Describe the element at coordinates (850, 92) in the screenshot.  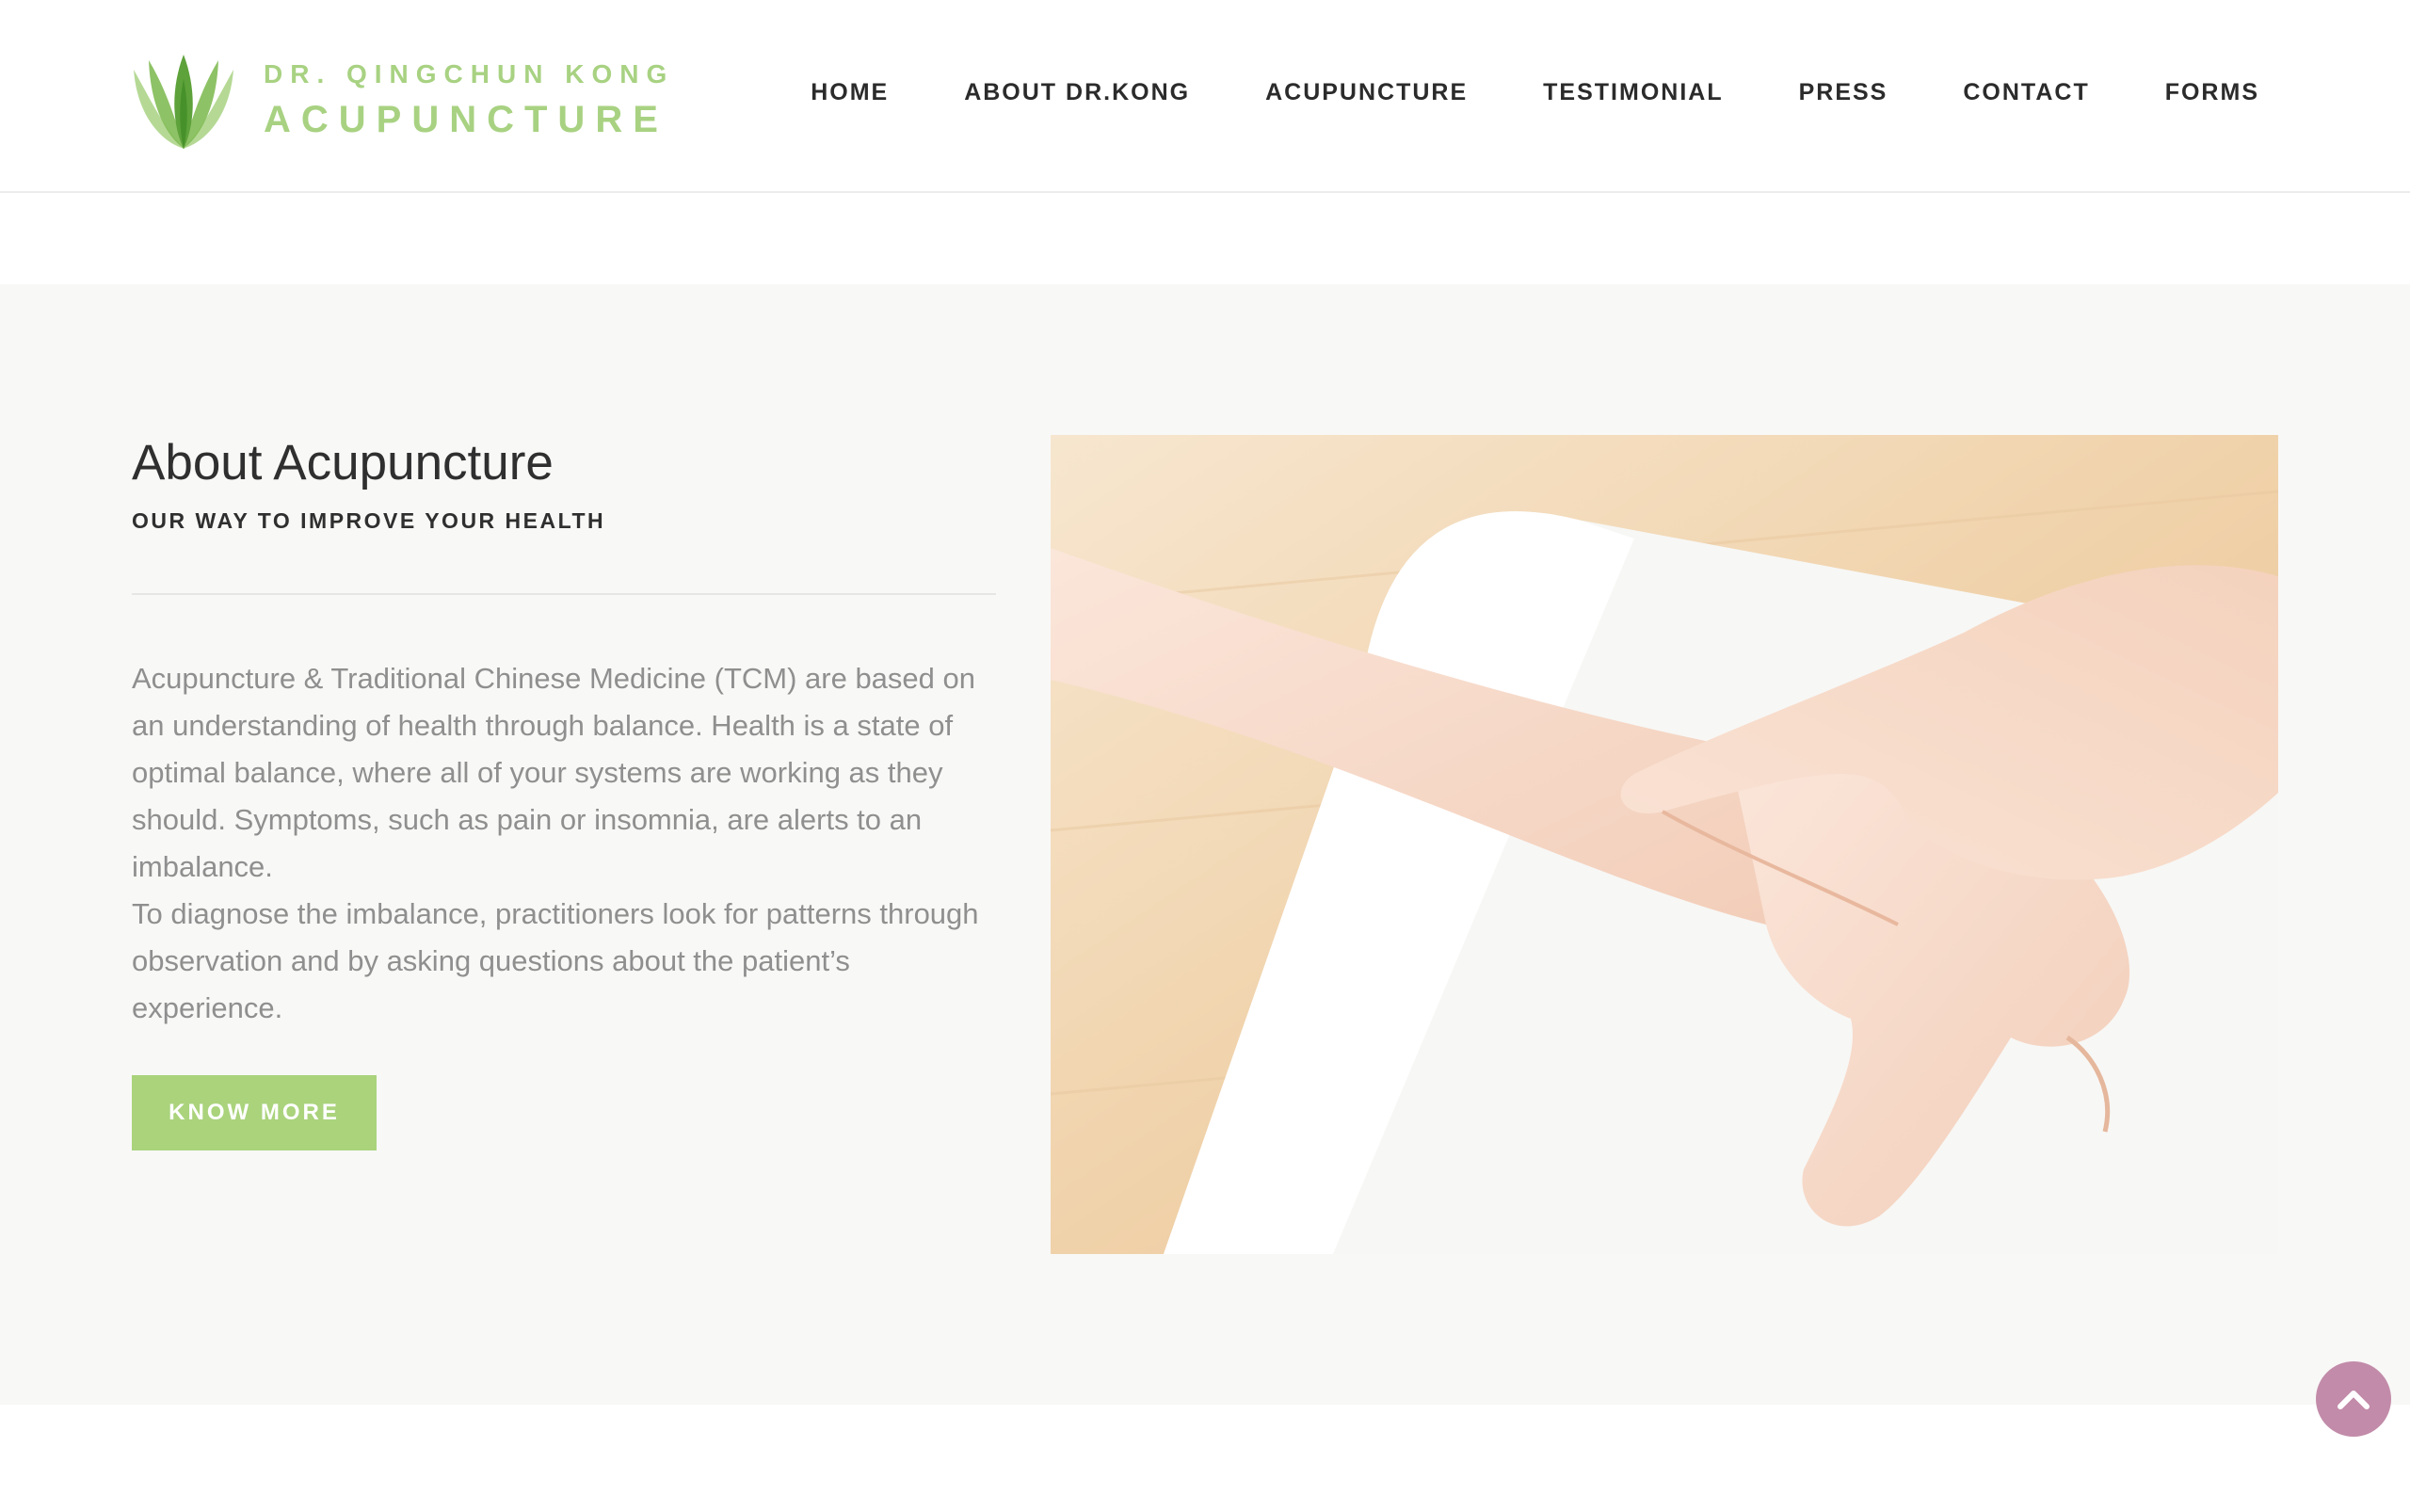
I see `nav-home: HOME` at that location.